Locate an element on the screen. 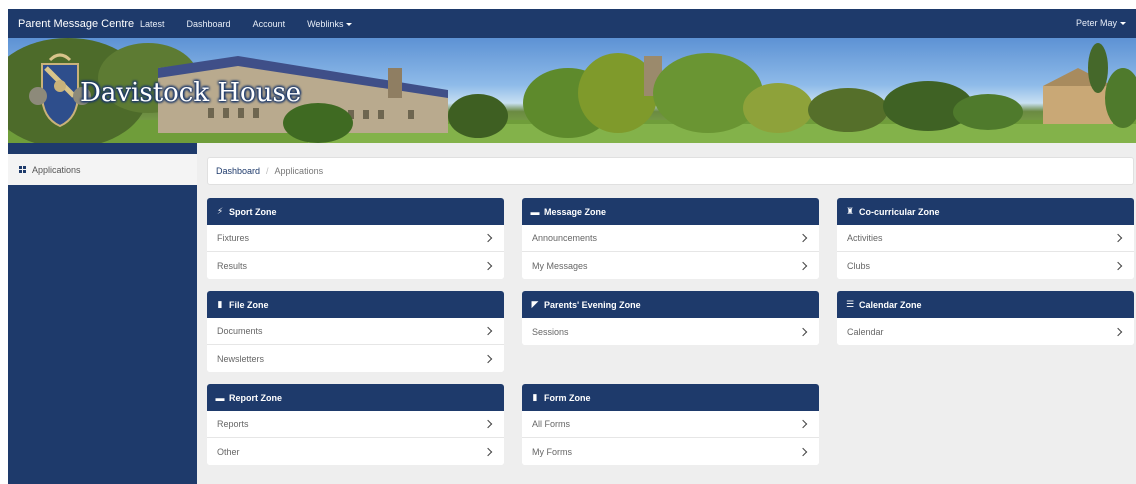 This screenshot has height=484, width=1136. nav-weblinks: Weblinks is located at coordinates (330, 23).